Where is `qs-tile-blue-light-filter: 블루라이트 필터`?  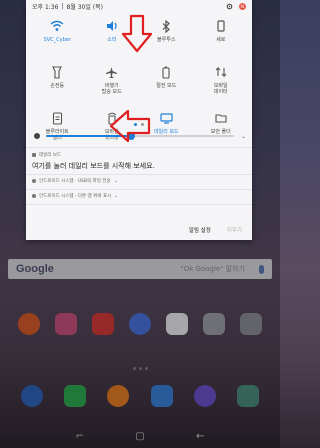
qs-tile-blue-light-filter: 블루라이트 필터 is located at coordinates (57, 127).